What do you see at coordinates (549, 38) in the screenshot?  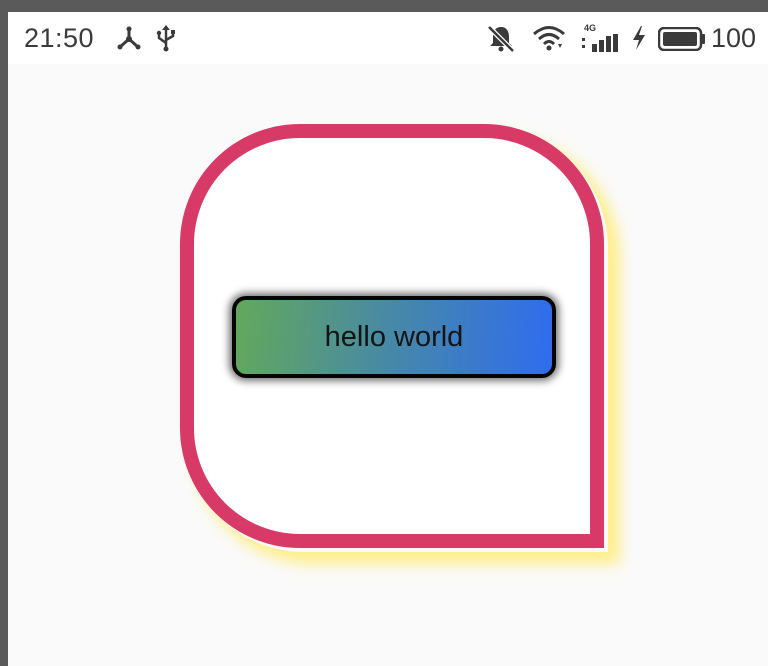 I see `wifi-icon` at bounding box center [549, 38].